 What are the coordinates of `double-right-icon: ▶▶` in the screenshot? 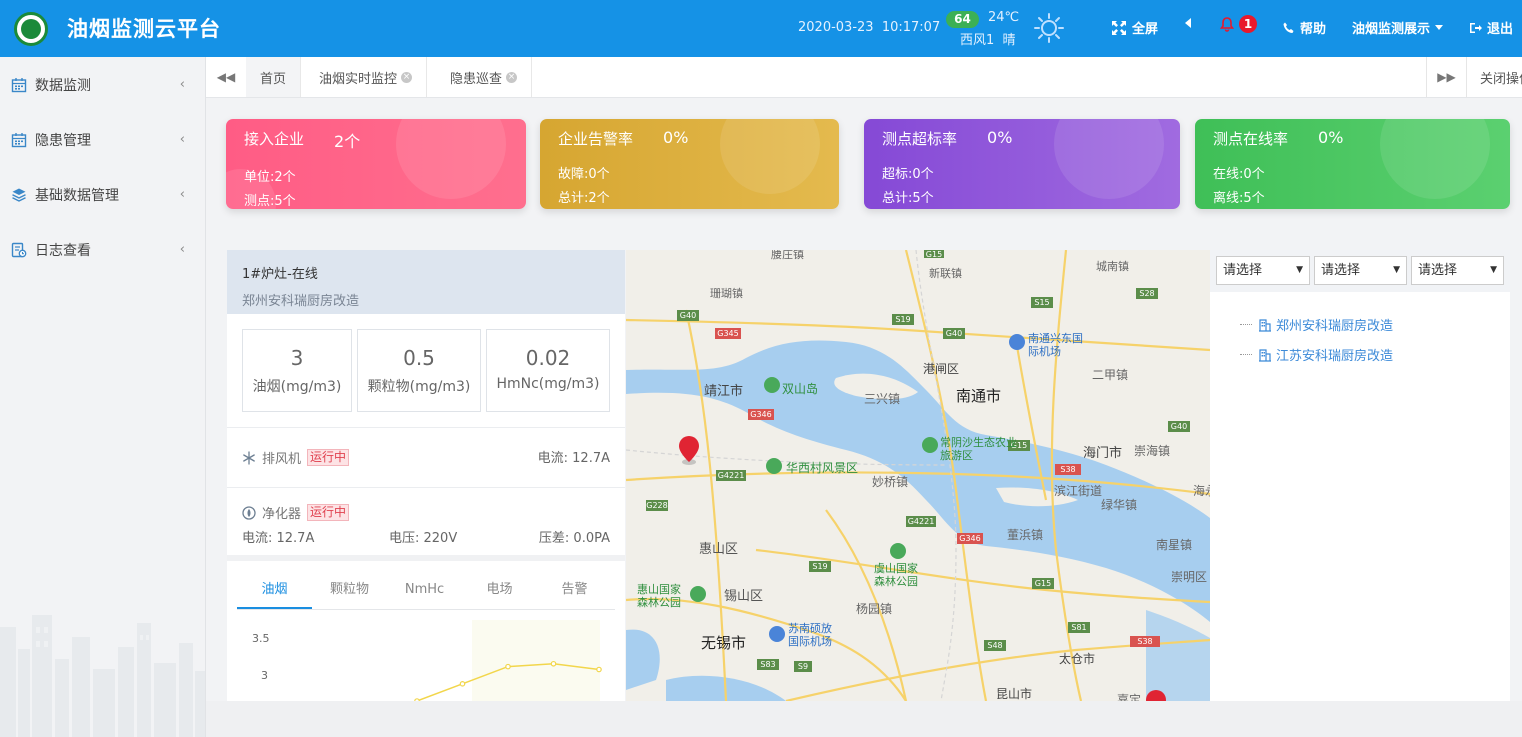 It's located at (1446, 77).